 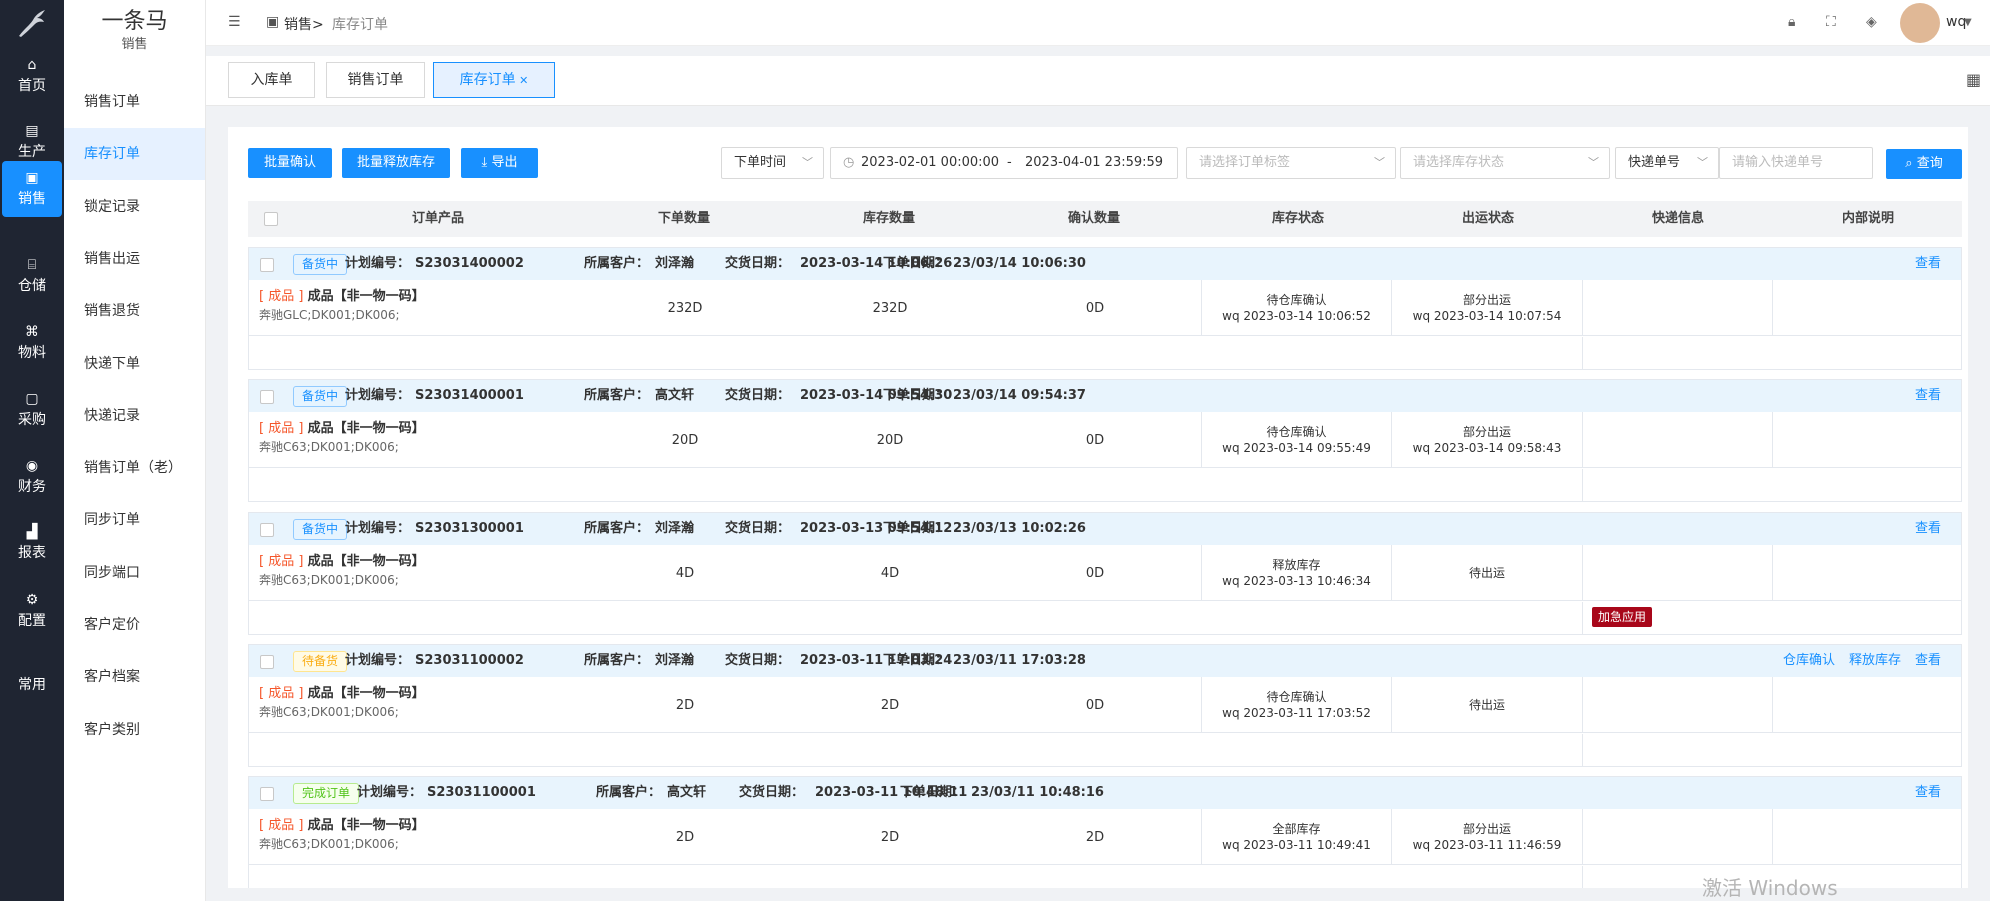 What do you see at coordinates (1505, 163) in the screenshot?
I see `stock-status-select: 请选择库存状态 ﹀` at bounding box center [1505, 163].